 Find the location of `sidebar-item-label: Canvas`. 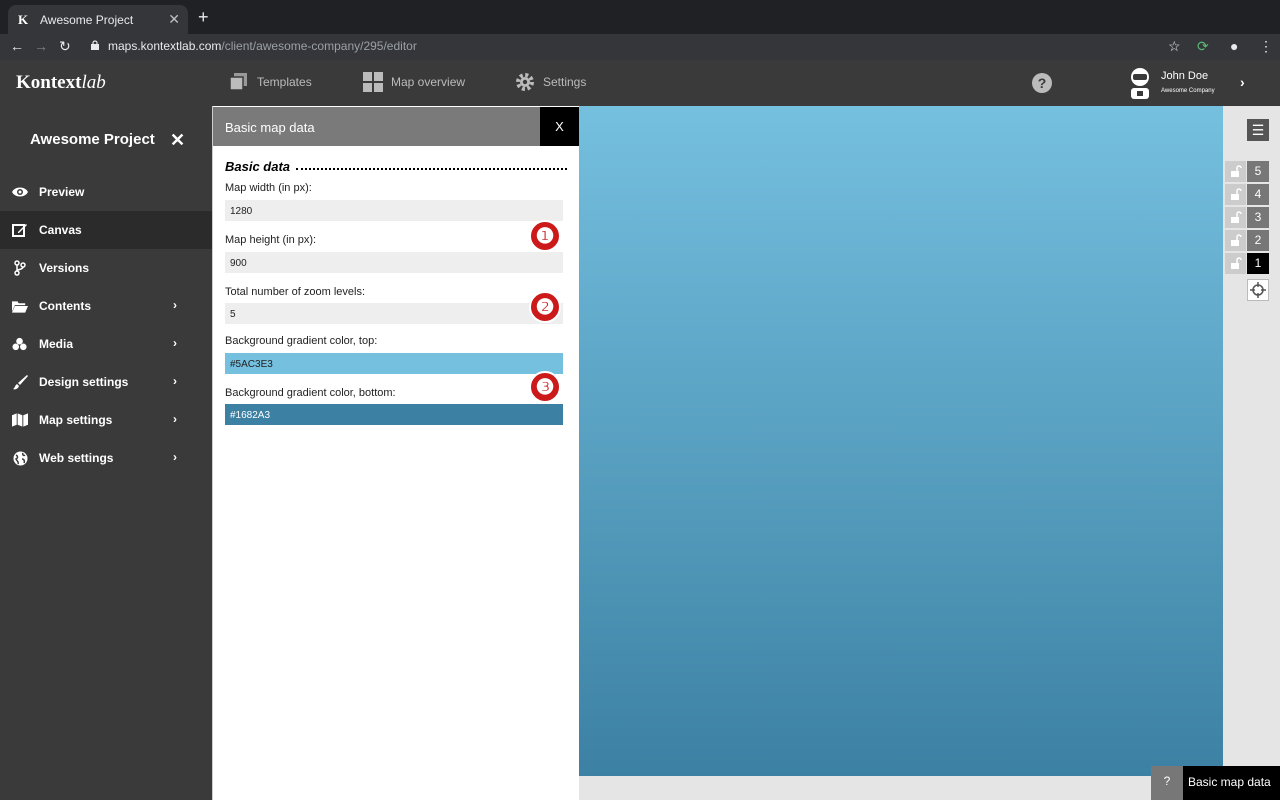

sidebar-item-label: Canvas is located at coordinates (60, 230).